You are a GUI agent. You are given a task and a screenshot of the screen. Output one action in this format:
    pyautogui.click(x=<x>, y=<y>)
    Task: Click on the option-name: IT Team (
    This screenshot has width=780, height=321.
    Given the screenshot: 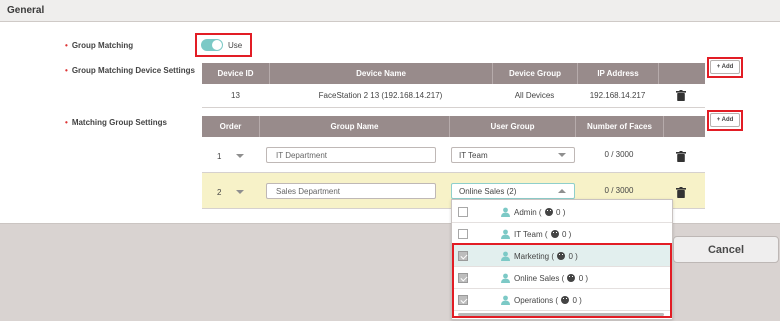 What is the action you would take?
    pyautogui.click(x=531, y=234)
    